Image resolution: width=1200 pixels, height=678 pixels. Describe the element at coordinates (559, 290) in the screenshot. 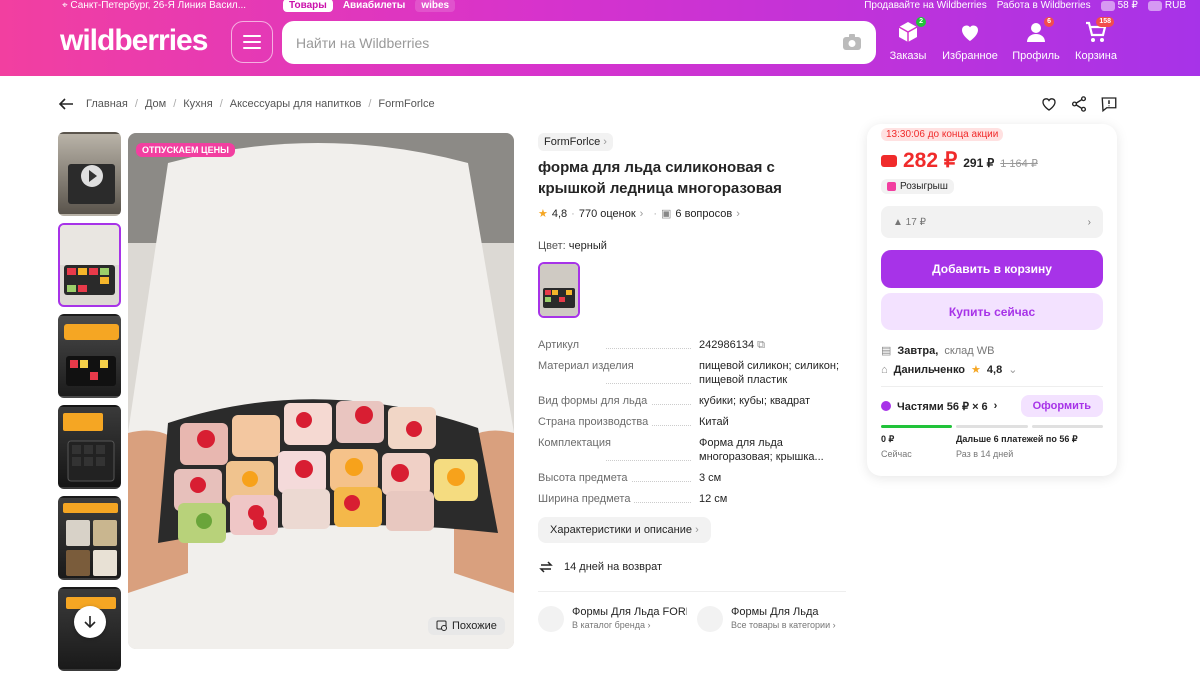

I see `color-swatch` at that location.